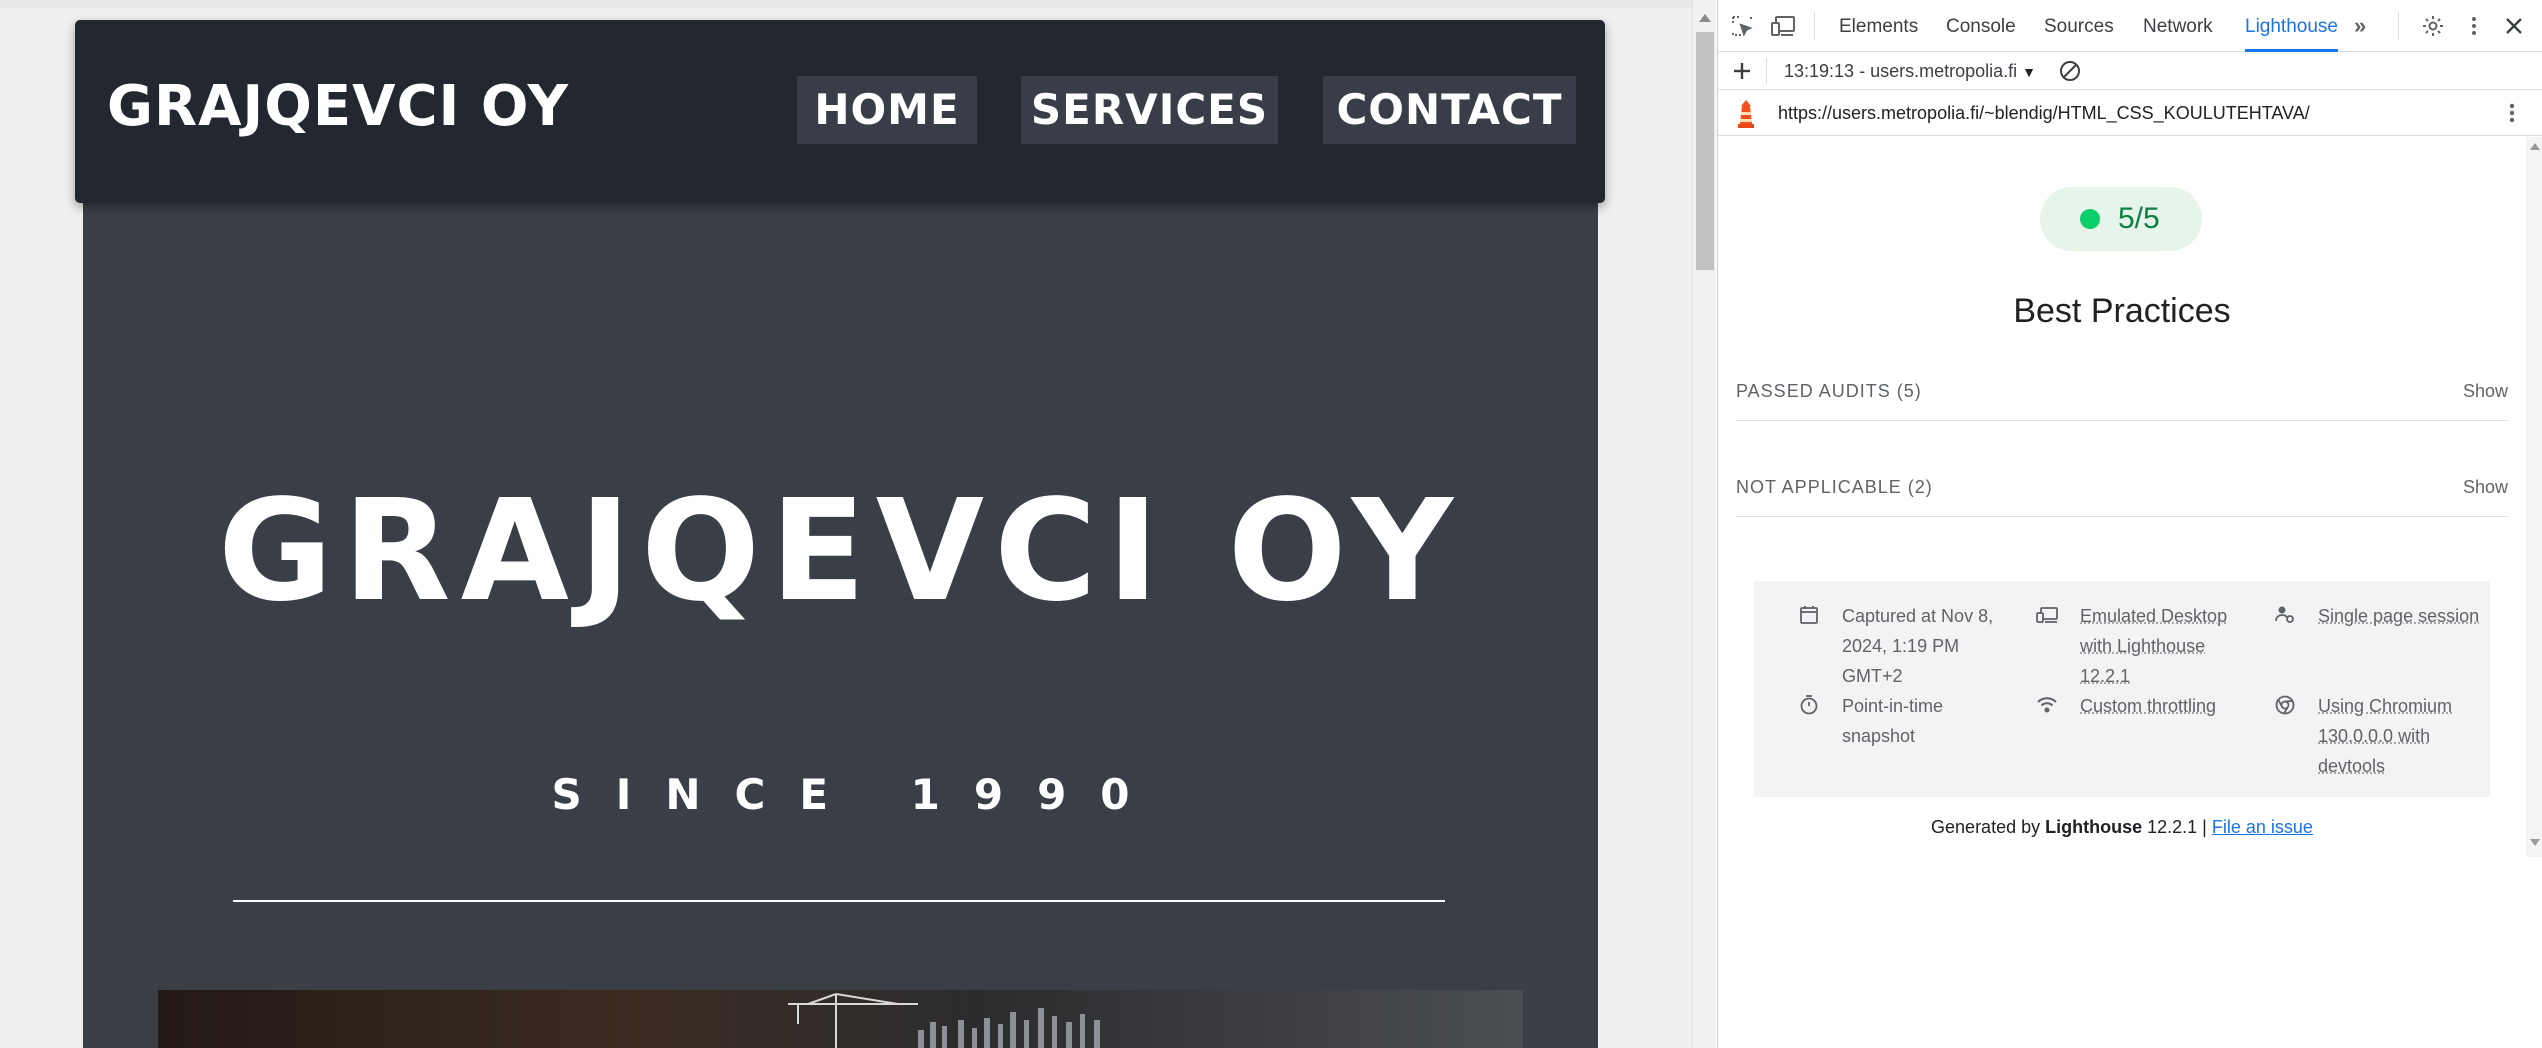 This screenshot has width=2542, height=1048. Describe the element at coordinates (2130, 71) in the screenshot. I see `lighthouse-toolbar: 13:19:13 - users.metropolia.fi ▼` at that location.